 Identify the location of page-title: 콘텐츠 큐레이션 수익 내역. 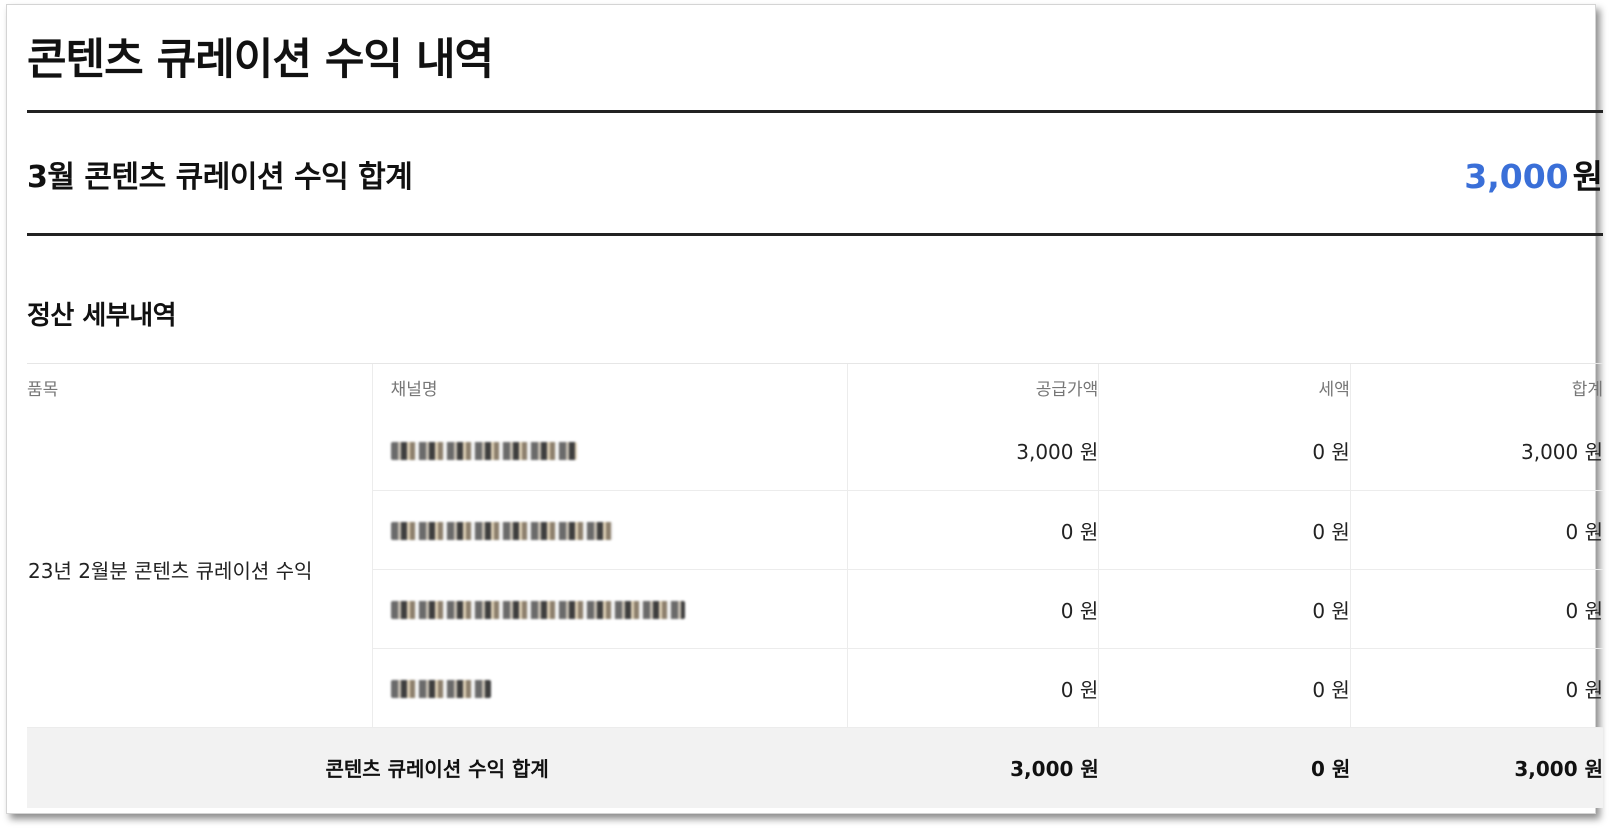
(260, 60).